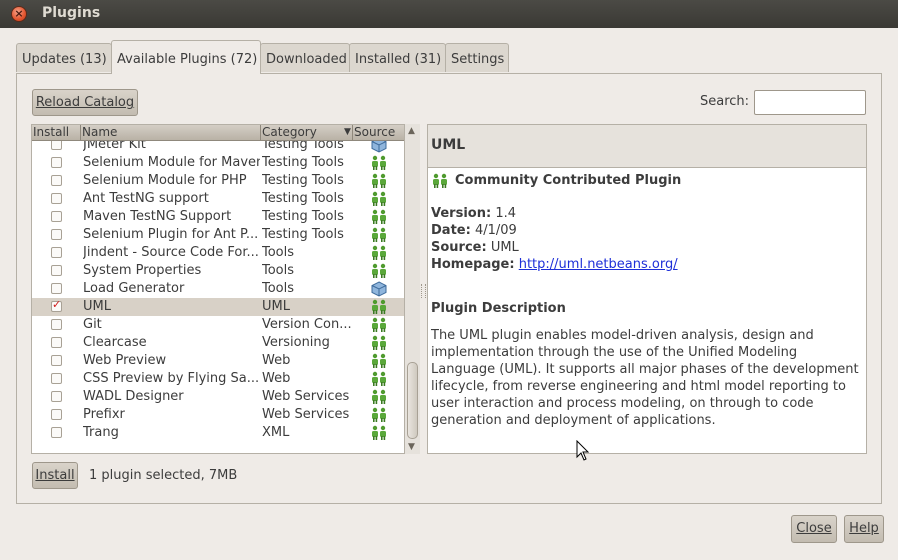 The image size is (898, 560). Describe the element at coordinates (134, 288) in the screenshot. I see `plugin-name: Load Generator` at that location.